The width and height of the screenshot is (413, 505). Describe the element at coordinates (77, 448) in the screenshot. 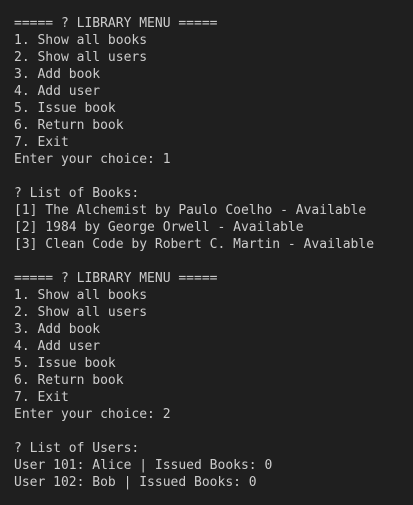

I see `users-heading: ? List of Users:` at that location.